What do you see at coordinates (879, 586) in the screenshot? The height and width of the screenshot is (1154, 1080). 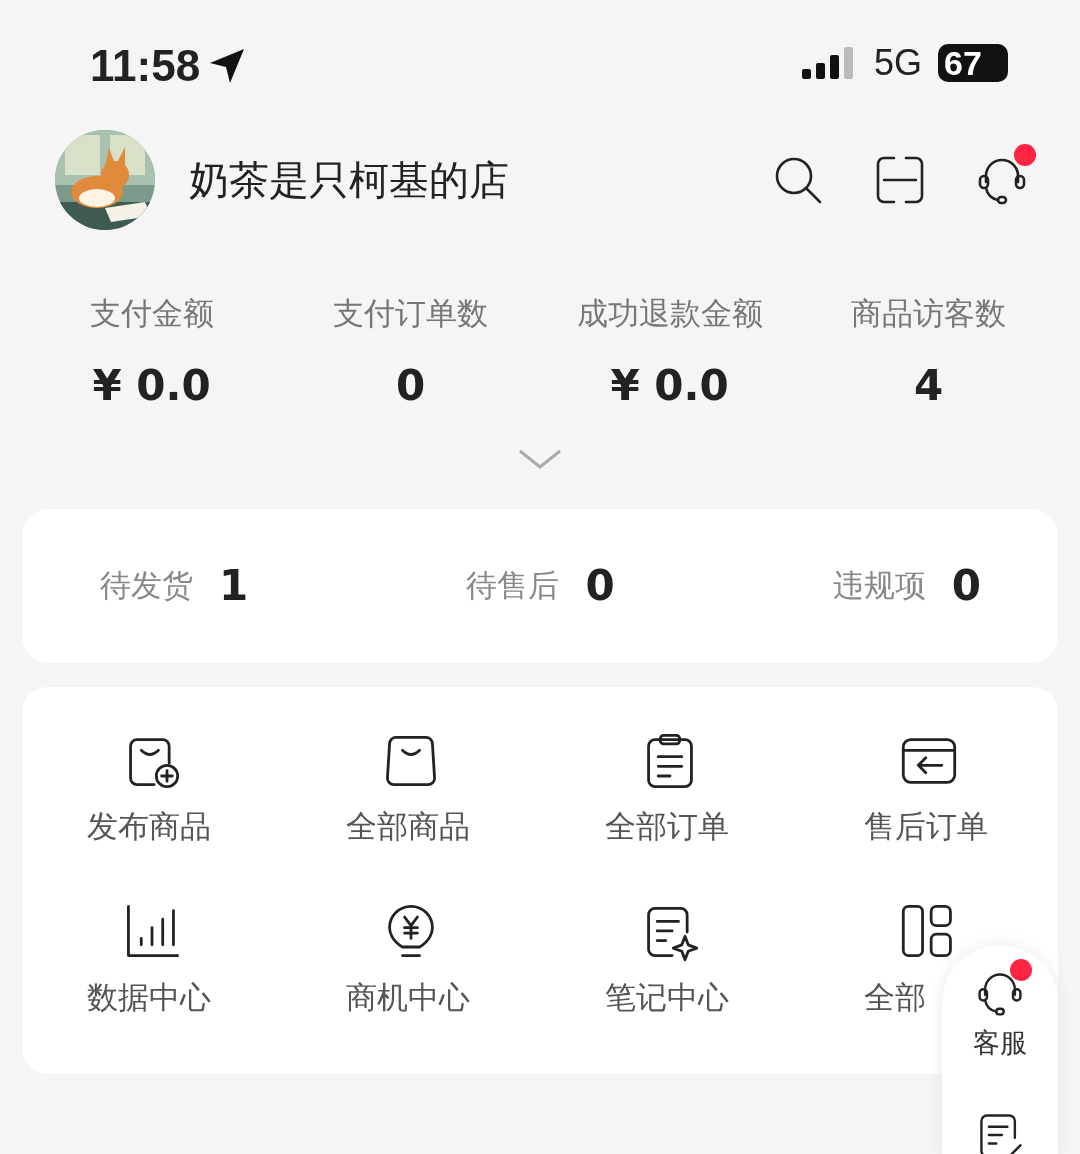 I see `todo-label: 违规项` at bounding box center [879, 586].